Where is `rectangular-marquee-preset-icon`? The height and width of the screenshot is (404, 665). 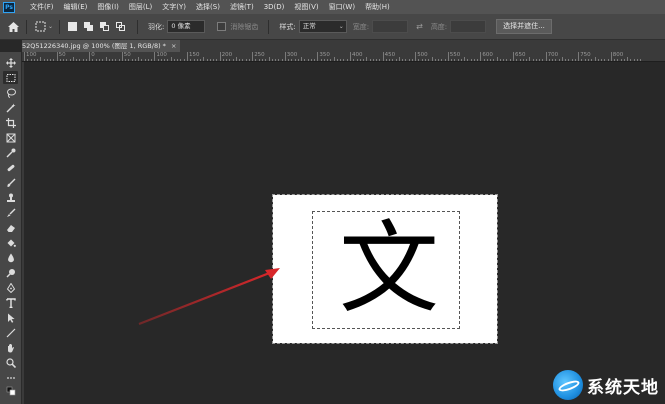
rectangular-marquee-preset-icon is located at coordinates (40, 27).